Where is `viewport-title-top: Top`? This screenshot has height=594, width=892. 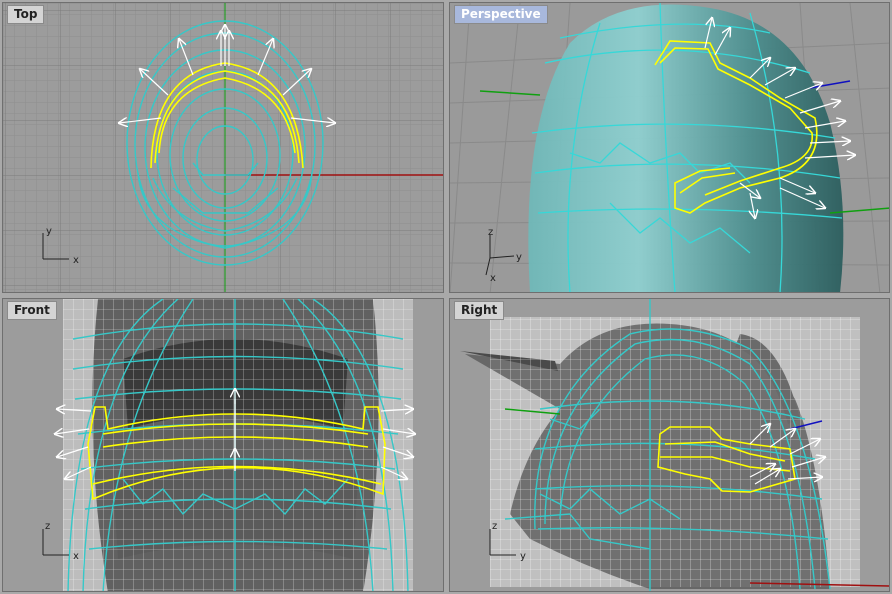
viewport-title-top: Top is located at coordinates (26, 14).